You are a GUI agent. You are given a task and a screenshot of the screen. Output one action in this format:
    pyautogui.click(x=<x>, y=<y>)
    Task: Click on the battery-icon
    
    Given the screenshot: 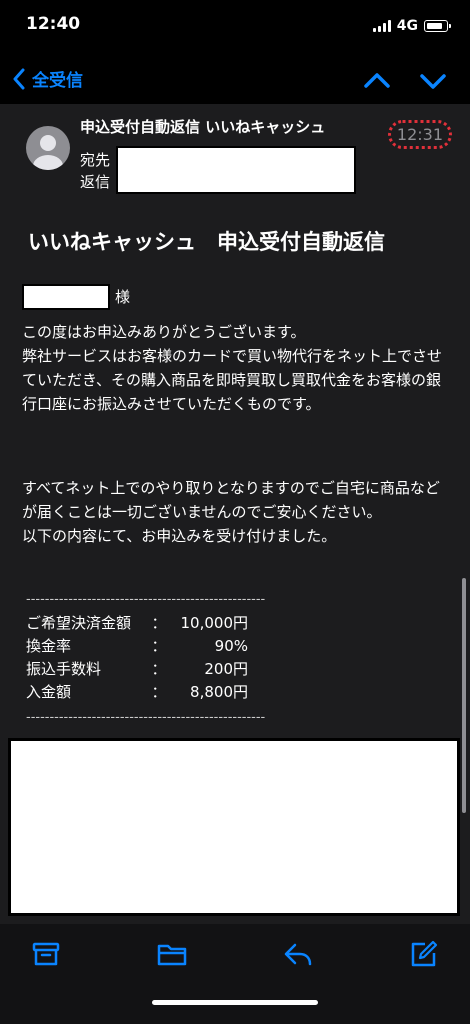 What is the action you would take?
    pyautogui.click(x=437, y=26)
    